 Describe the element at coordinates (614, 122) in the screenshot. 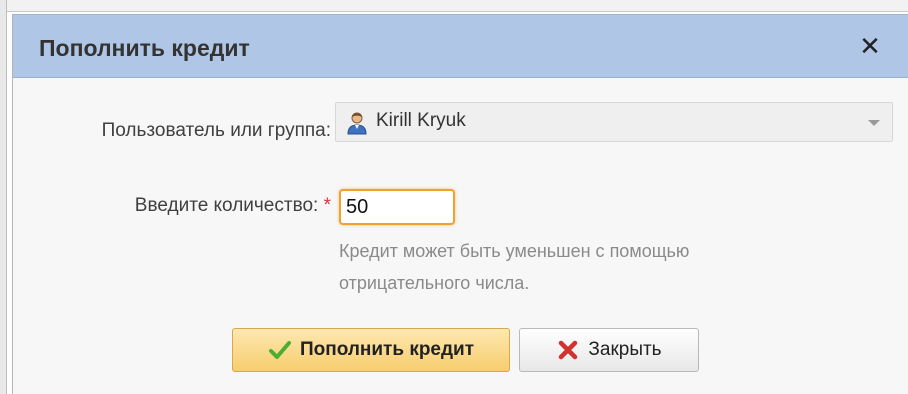

I see `user-or-group-select: Kirill Kryuk` at that location.